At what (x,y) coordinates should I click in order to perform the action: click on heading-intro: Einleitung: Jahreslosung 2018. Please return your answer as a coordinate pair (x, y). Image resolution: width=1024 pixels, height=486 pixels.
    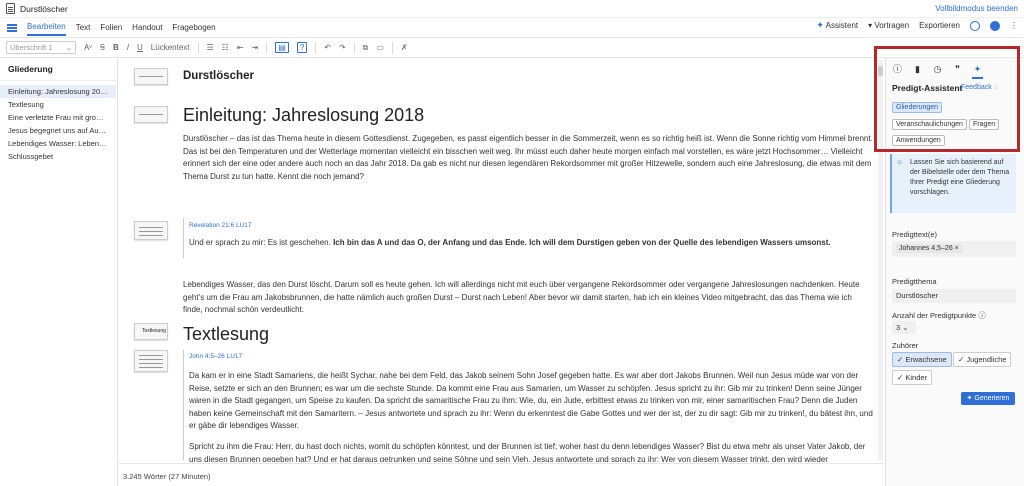
    Looking at the image, I should click on (304, 115).